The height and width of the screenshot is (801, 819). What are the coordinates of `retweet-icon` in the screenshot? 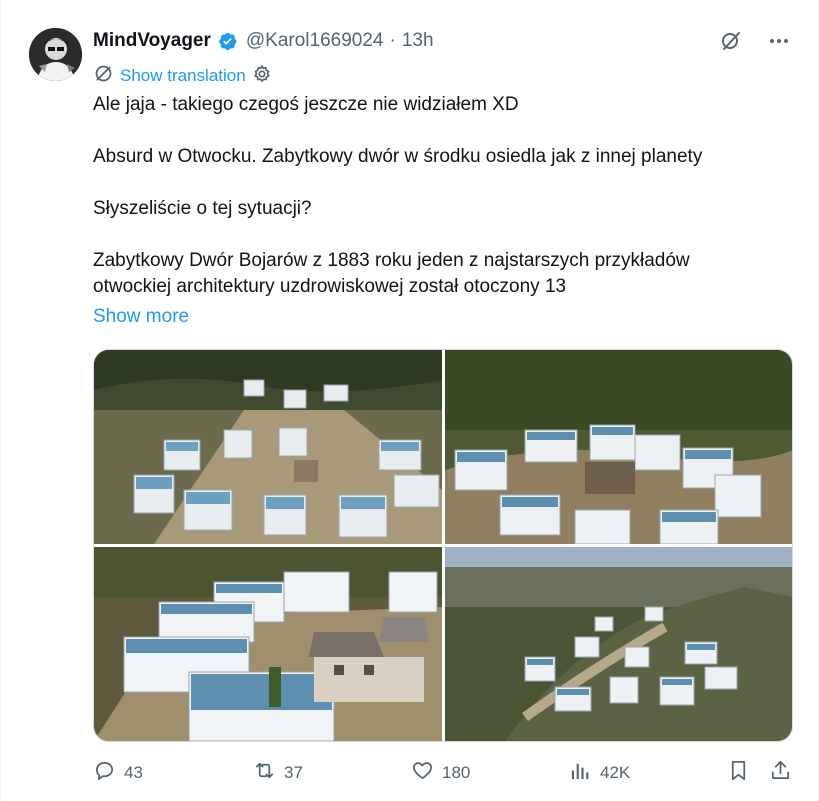 It's located at (264, 773).